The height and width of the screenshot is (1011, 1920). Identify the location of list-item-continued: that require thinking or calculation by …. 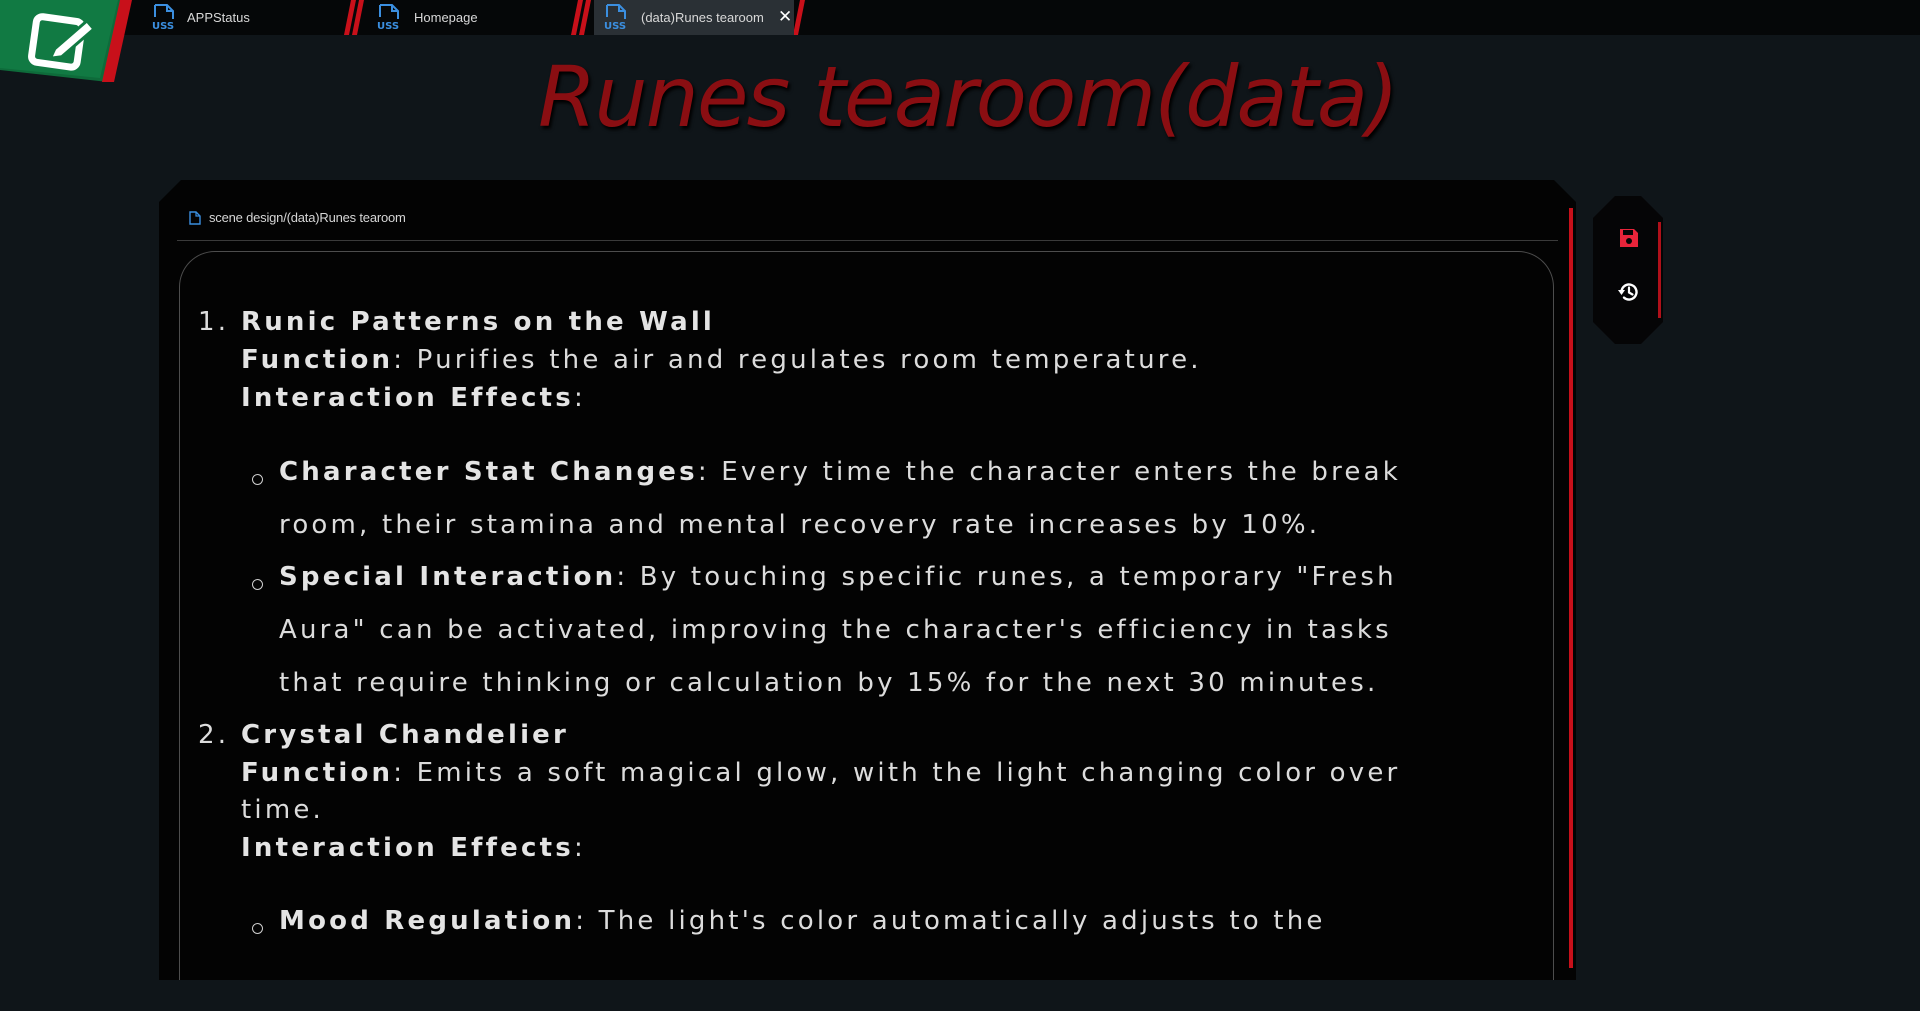
(829, 683).